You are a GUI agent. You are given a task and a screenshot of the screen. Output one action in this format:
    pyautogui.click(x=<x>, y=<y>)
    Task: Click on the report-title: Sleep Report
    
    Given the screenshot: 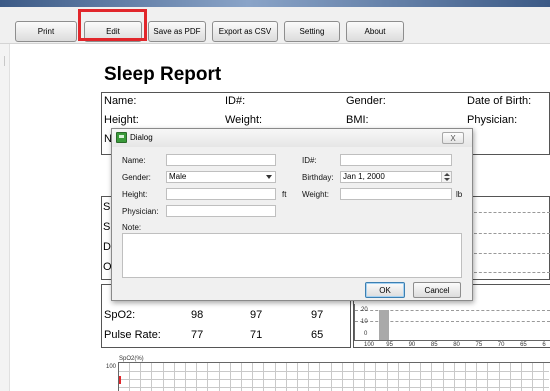 What is the action you would take?
    pyautogui.click(x=163, y=74)
    